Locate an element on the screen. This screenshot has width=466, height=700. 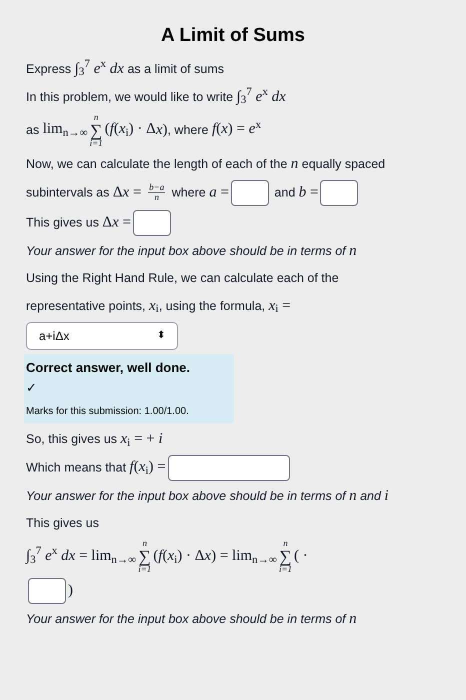
statement-text: , where is located at coordinates (188, 129).